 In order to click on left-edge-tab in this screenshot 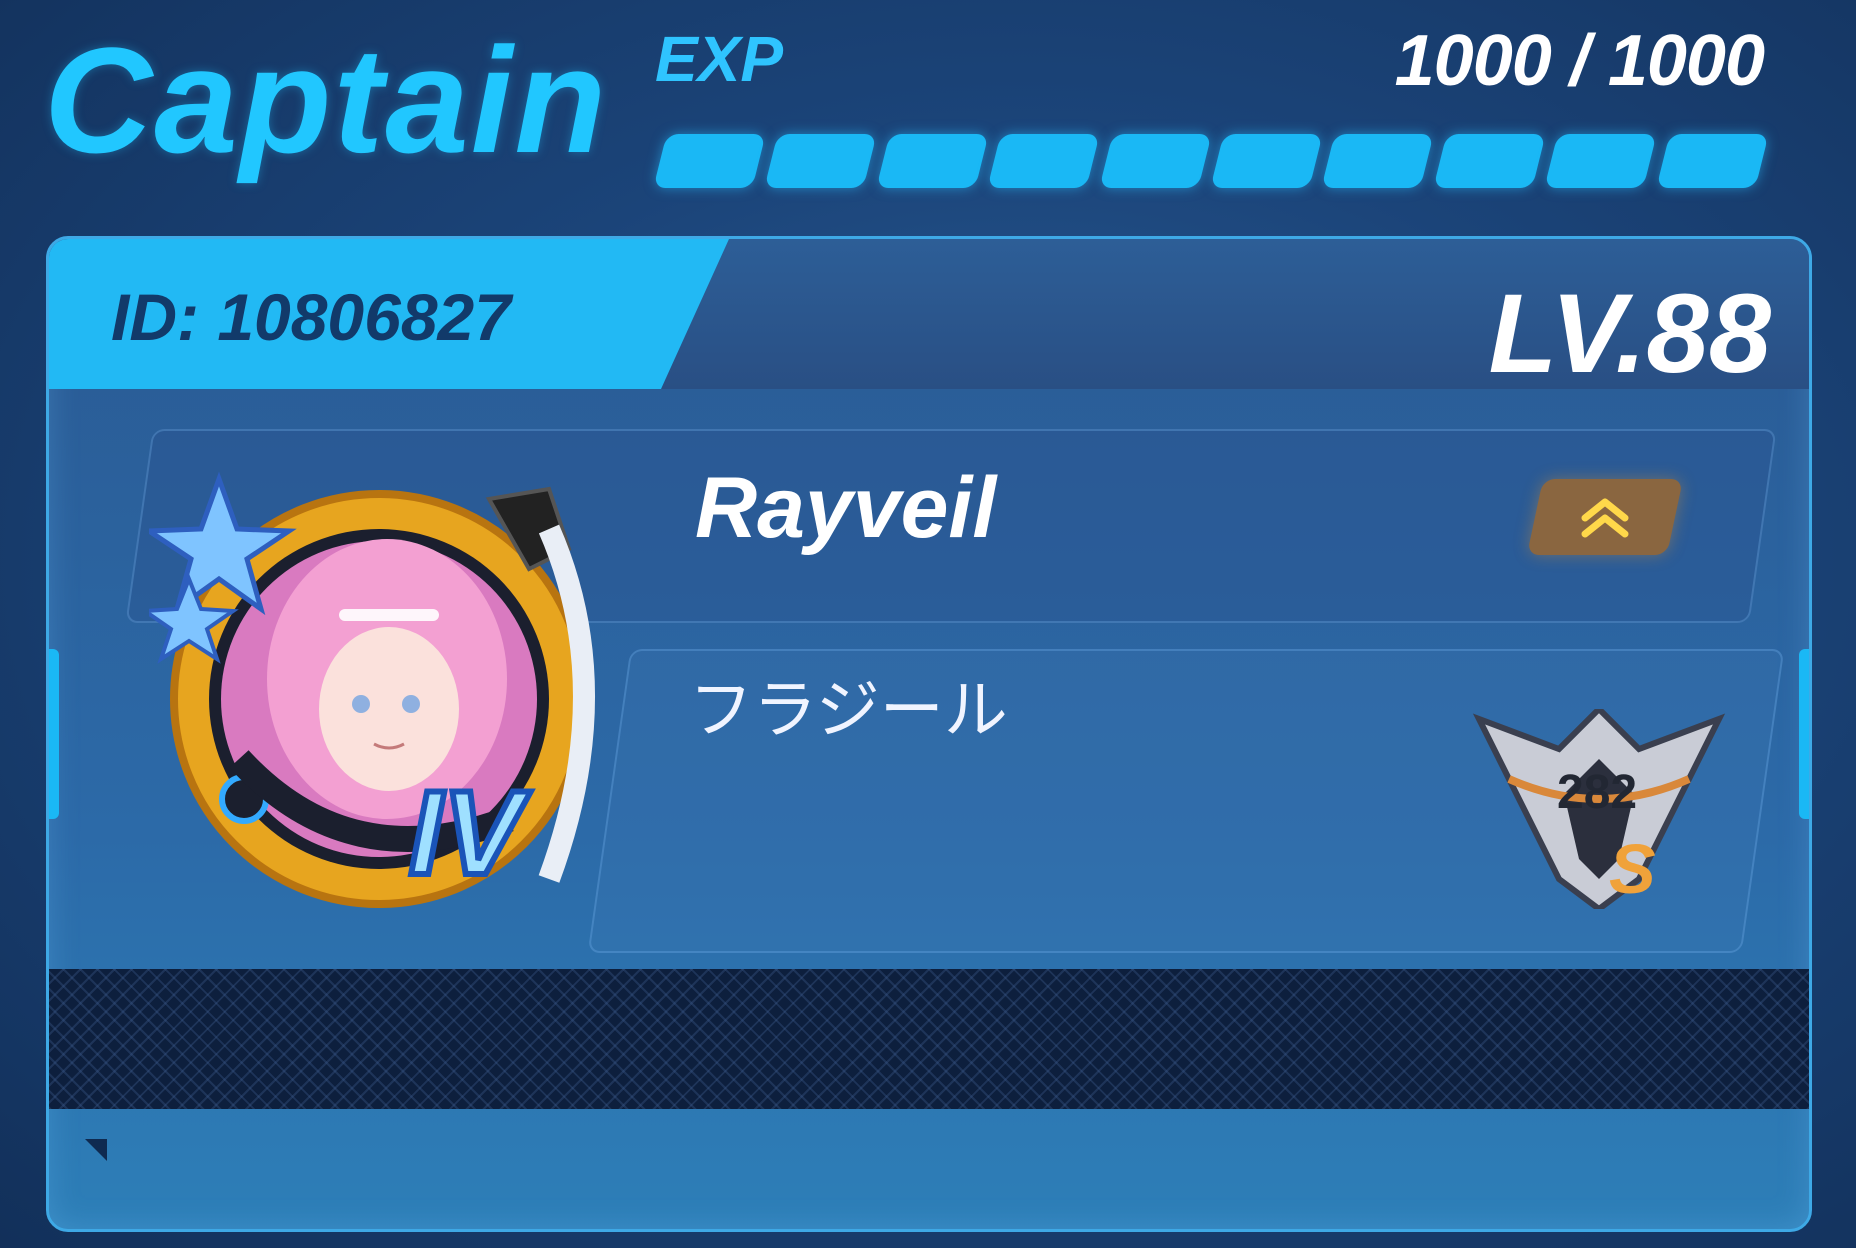, I will do `click(54, 734)`.